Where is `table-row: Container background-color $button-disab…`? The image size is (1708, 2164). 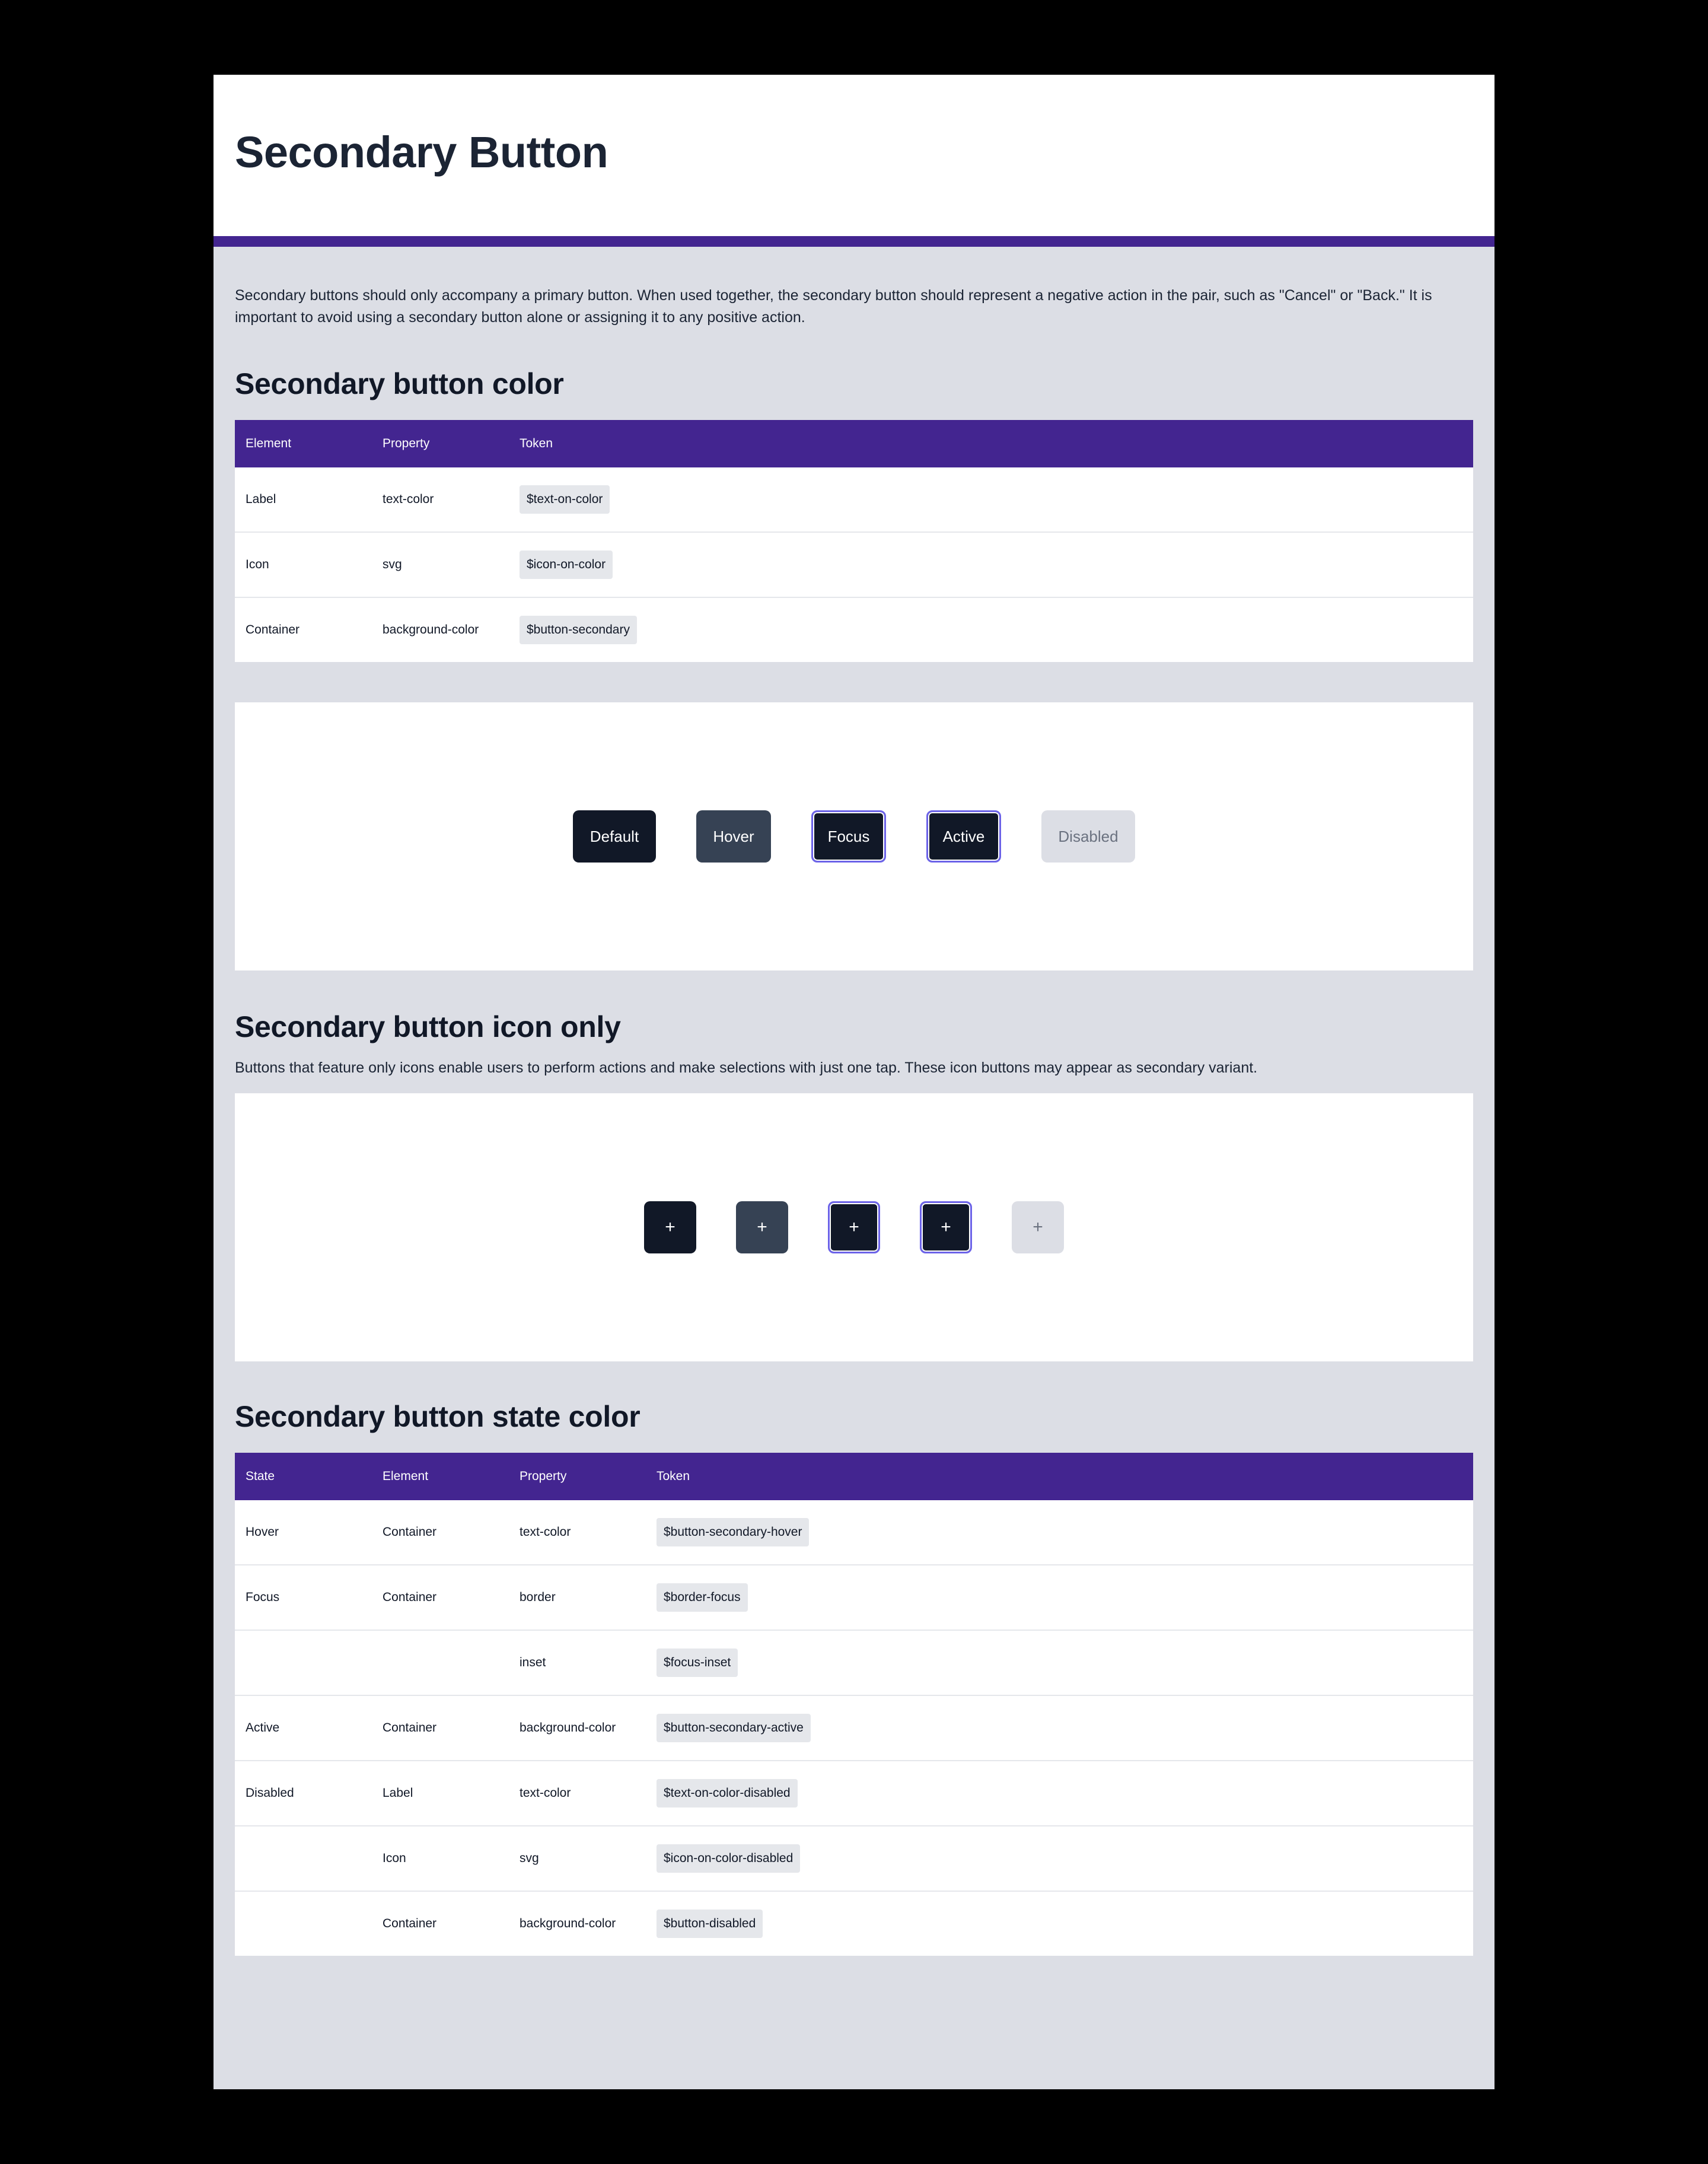
table-row: Container background-color $button-disab… is located at coordinates (854, 1923).